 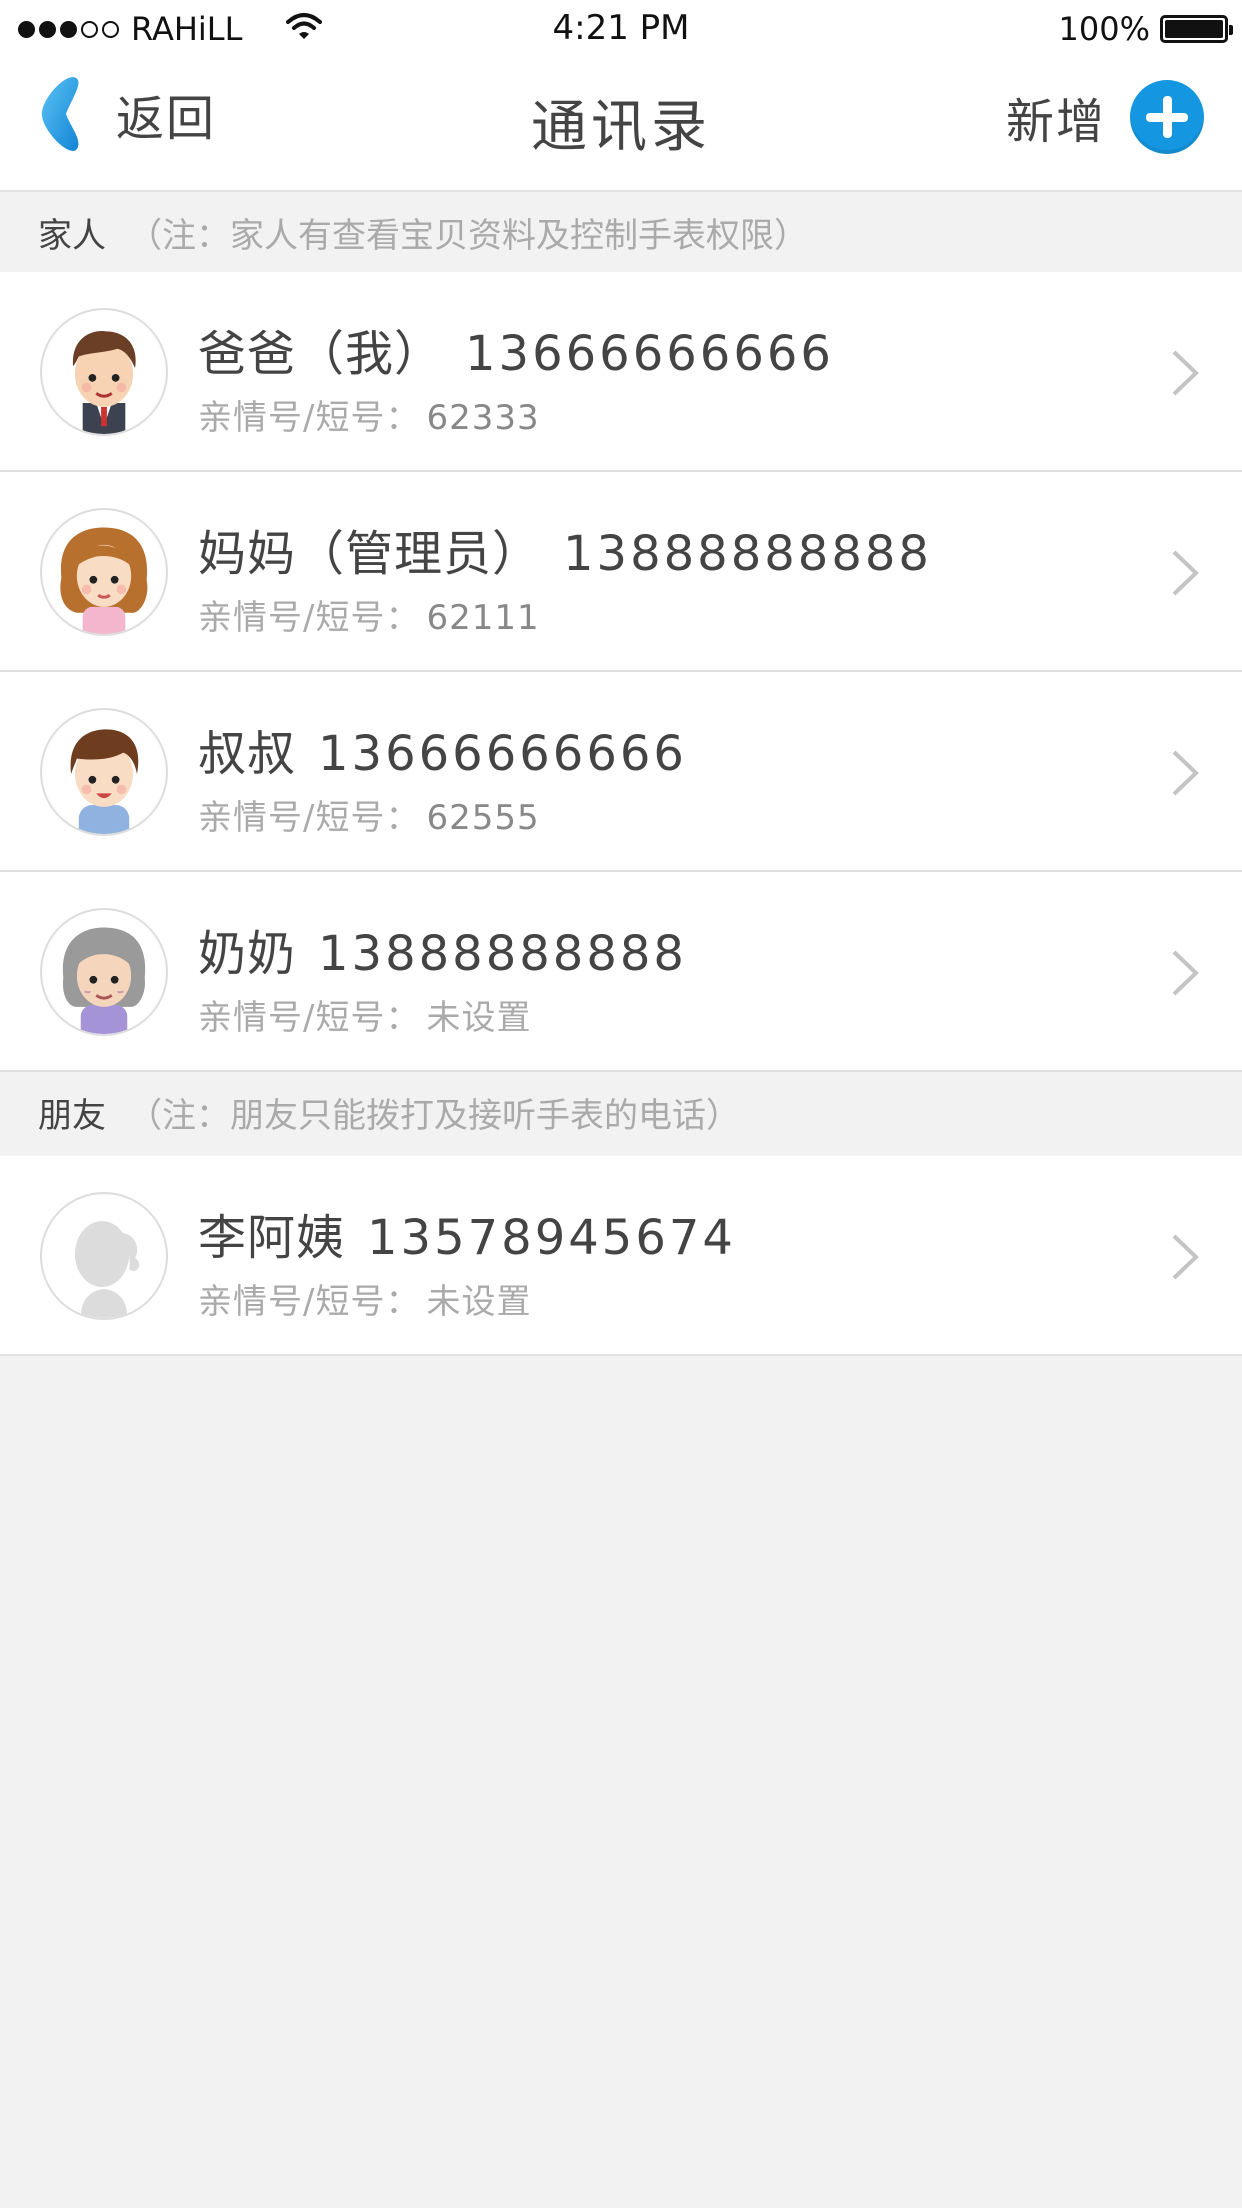 I want to click on contact-title: 奶奶 13888888888, so click(x=442, y=949).